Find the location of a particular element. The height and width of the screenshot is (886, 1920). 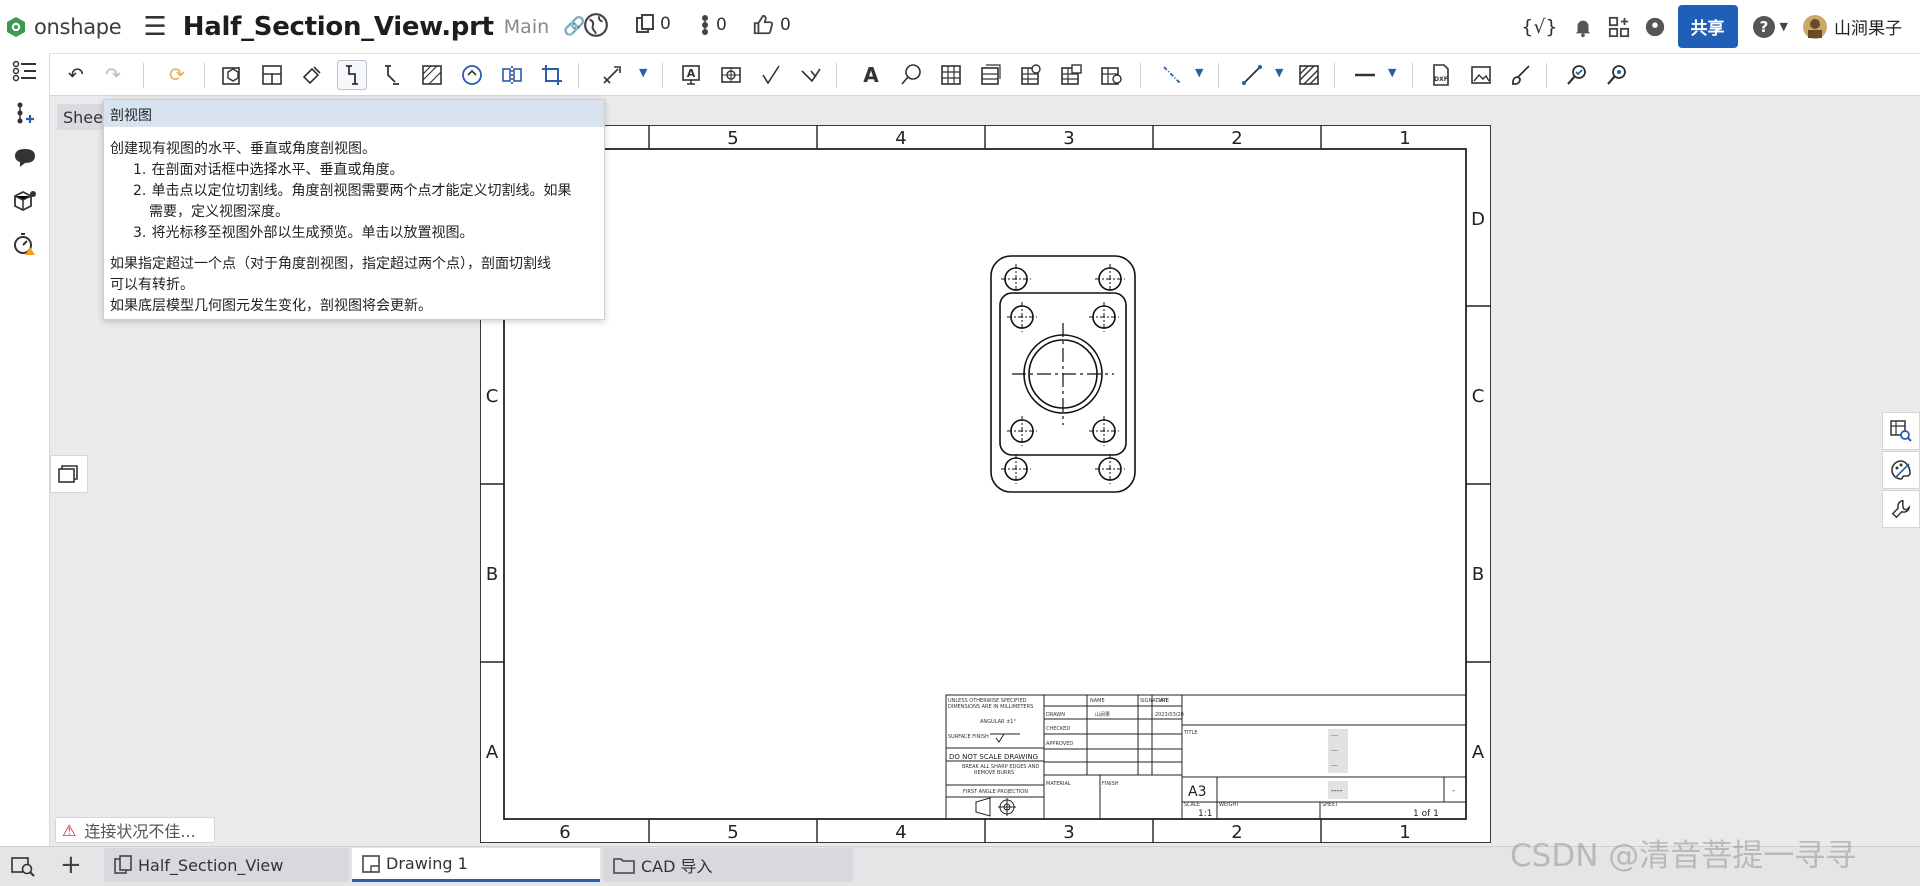

text-icon: A is located at coordinates (871, 75).